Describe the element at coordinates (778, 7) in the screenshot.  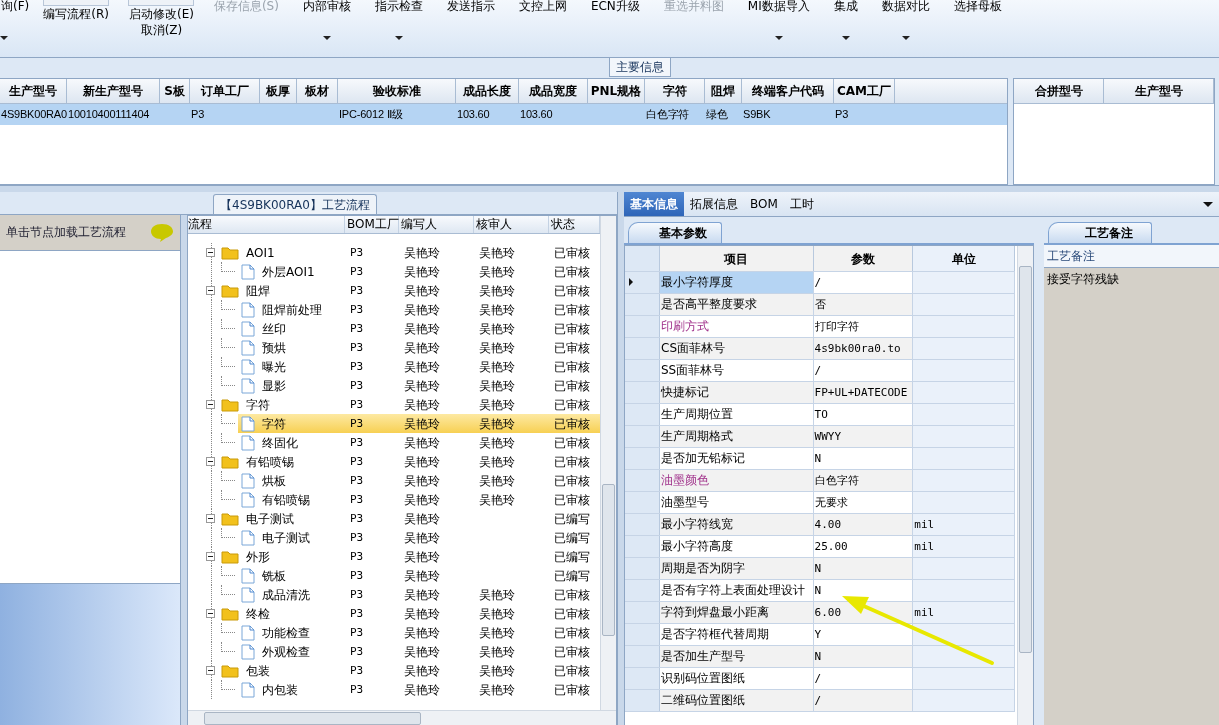
I see `toolbar-button: MI数据导入` at that location.